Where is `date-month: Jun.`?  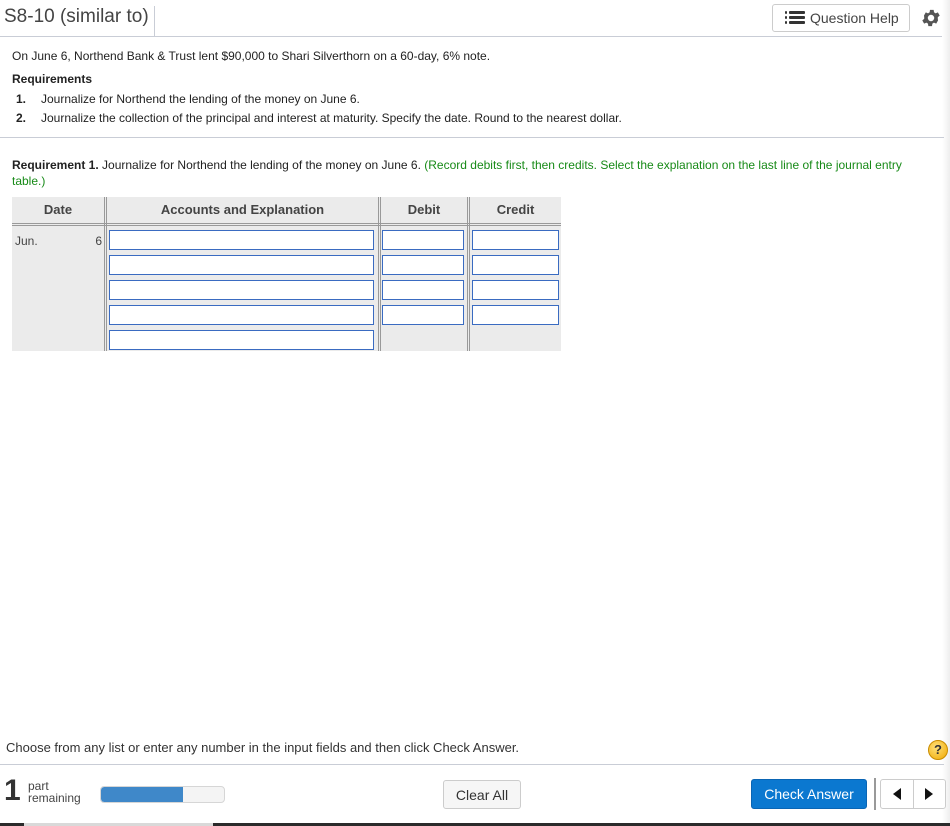
date-month: Jun. is located at coordinates (26, 241).